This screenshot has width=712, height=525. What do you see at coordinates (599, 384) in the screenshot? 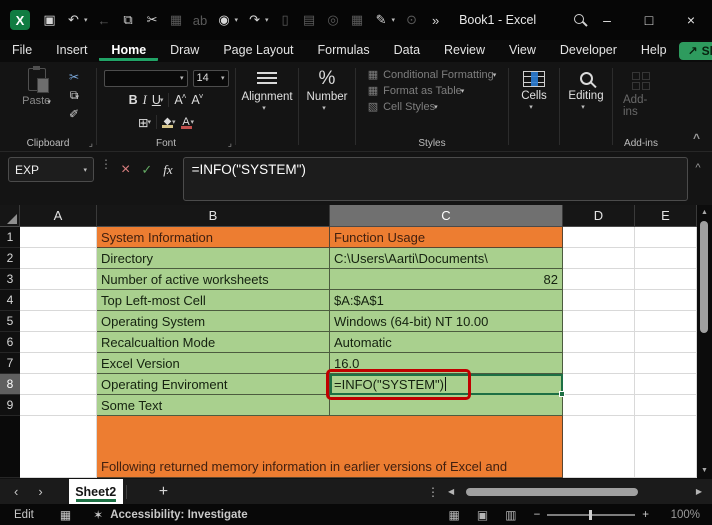
I see `cell-D8` at bounding box center [599, 384].